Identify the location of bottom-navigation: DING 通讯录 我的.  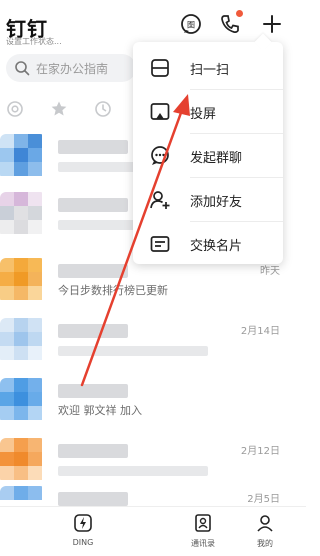
(153, 531).